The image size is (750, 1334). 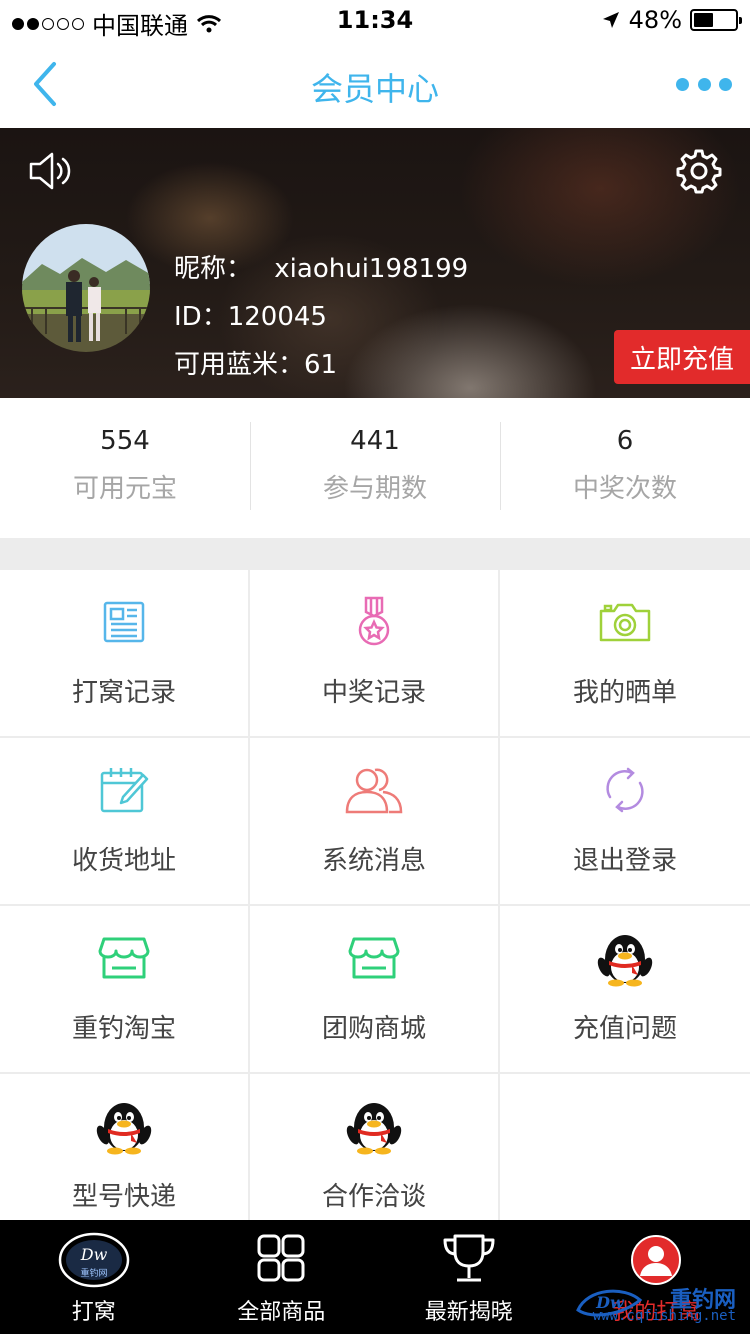 I want to click on tab-all-products: 全部商品, so click(x=282, y=1277).